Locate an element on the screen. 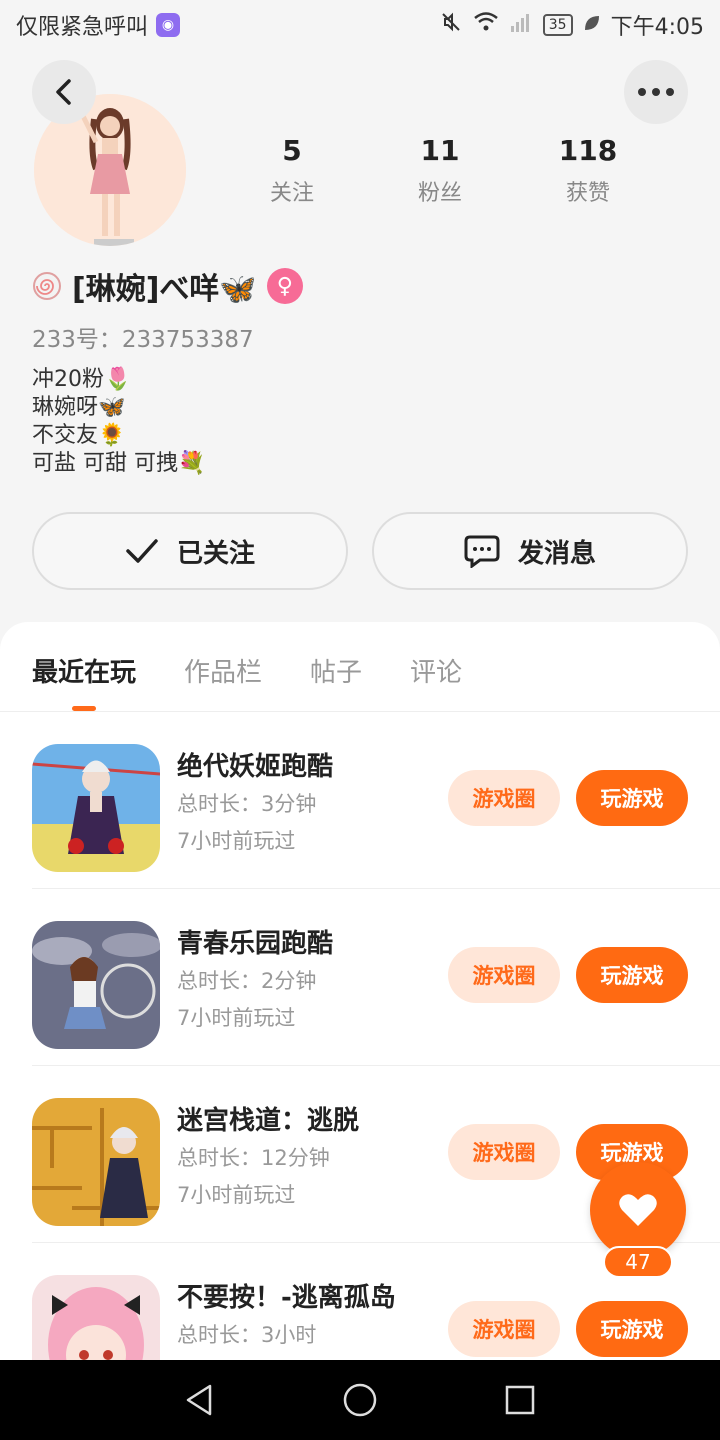 This screenshot has height=1440, width=720. back-button is located at coordinates (64, 92).